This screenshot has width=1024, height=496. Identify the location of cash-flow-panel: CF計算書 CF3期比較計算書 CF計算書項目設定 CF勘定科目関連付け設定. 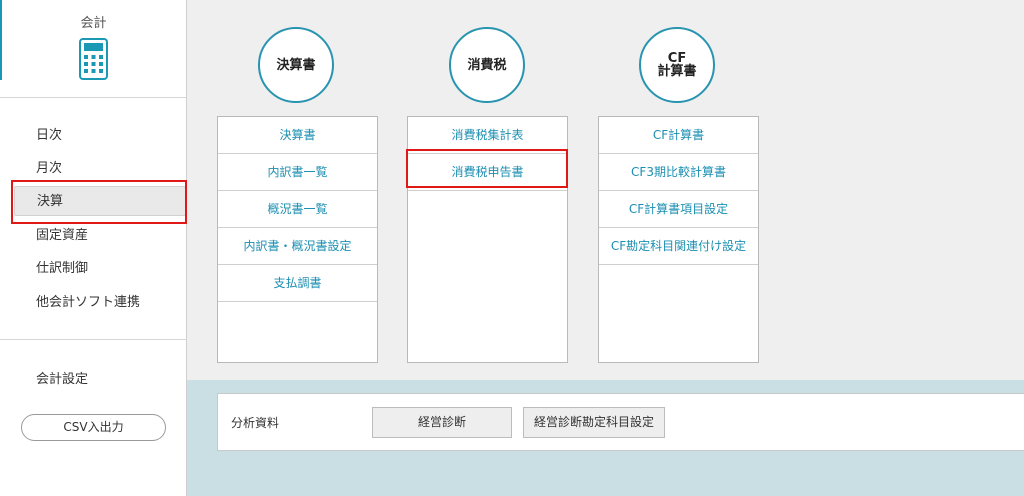
(678, 239).